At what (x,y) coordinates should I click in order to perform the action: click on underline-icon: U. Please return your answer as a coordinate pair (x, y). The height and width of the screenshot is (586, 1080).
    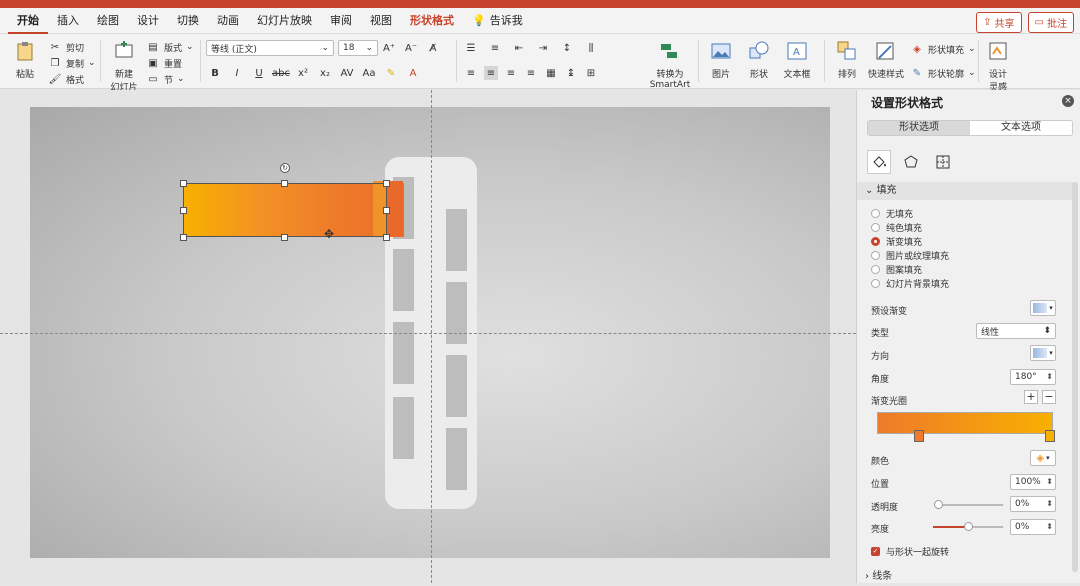
    Looking at the image, I should click on (259, 73).